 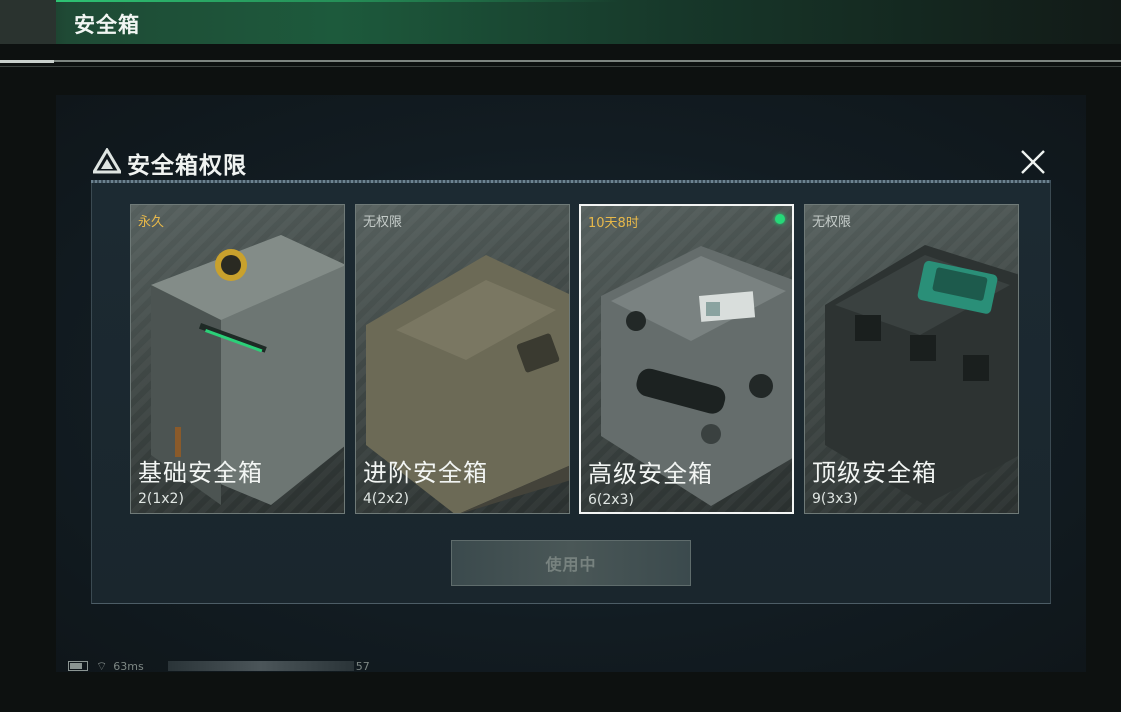 What do you see at coordinates (911, 359) in the screenshot?
I see `safe-box-card-top: 无权限 顶级安全箱 9(3x3)` at bounding box center [911, 359].